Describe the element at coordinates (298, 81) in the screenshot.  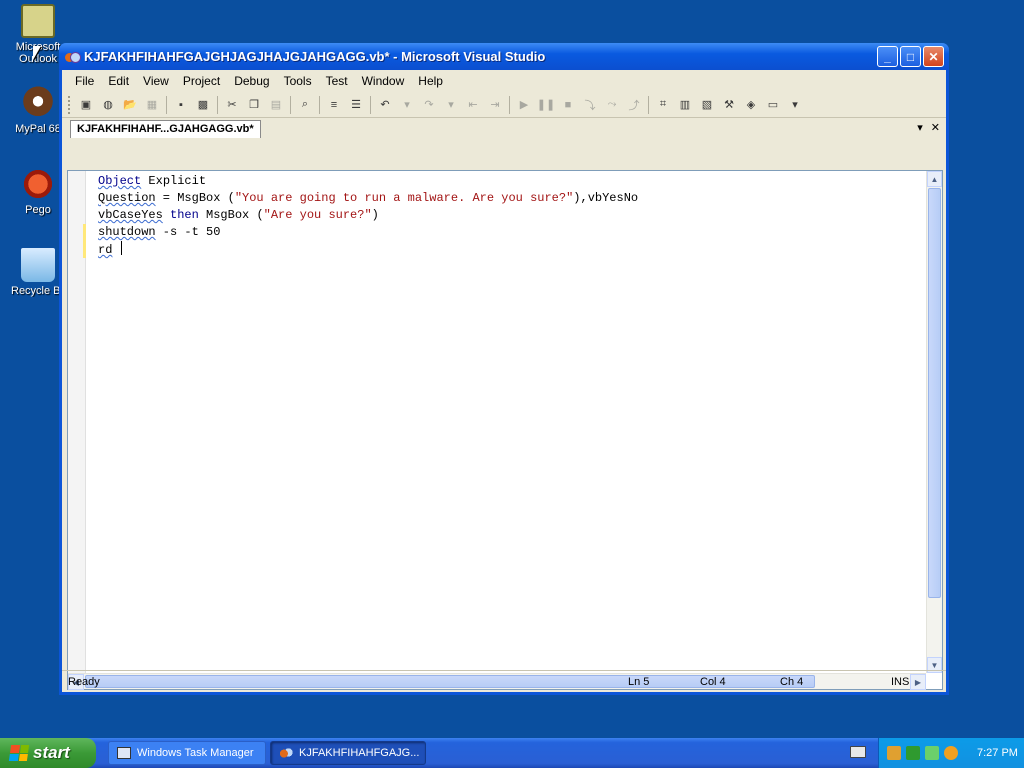
I see `menu-tools: Tools` at that location.